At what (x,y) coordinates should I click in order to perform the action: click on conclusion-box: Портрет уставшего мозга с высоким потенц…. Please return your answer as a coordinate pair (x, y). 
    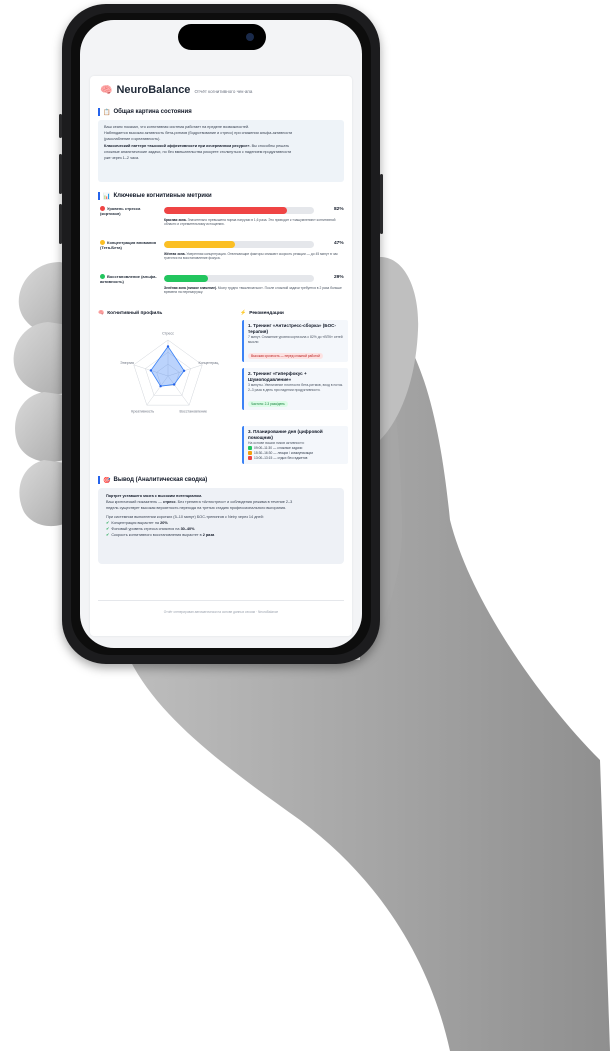
    Looking at the image, I should click on (221, 526).